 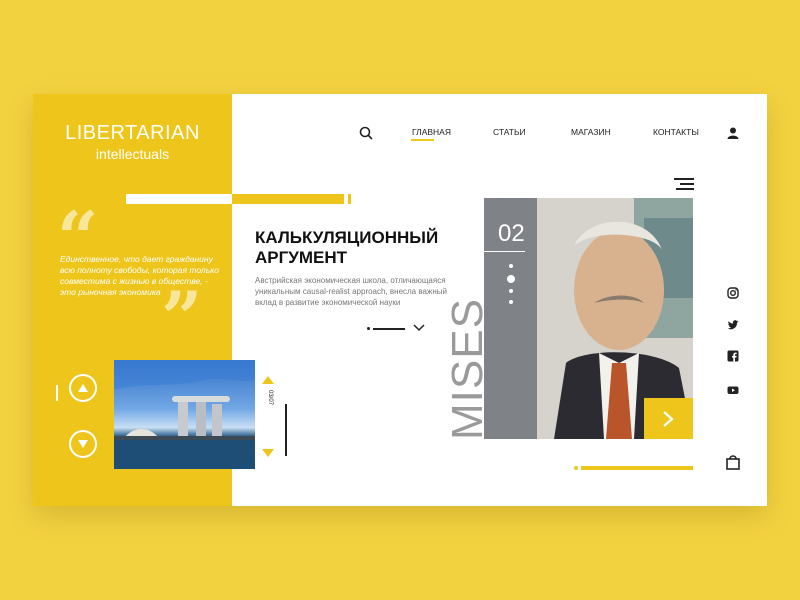 I want to click on scroll-up-button, so click(x=83, y=388).